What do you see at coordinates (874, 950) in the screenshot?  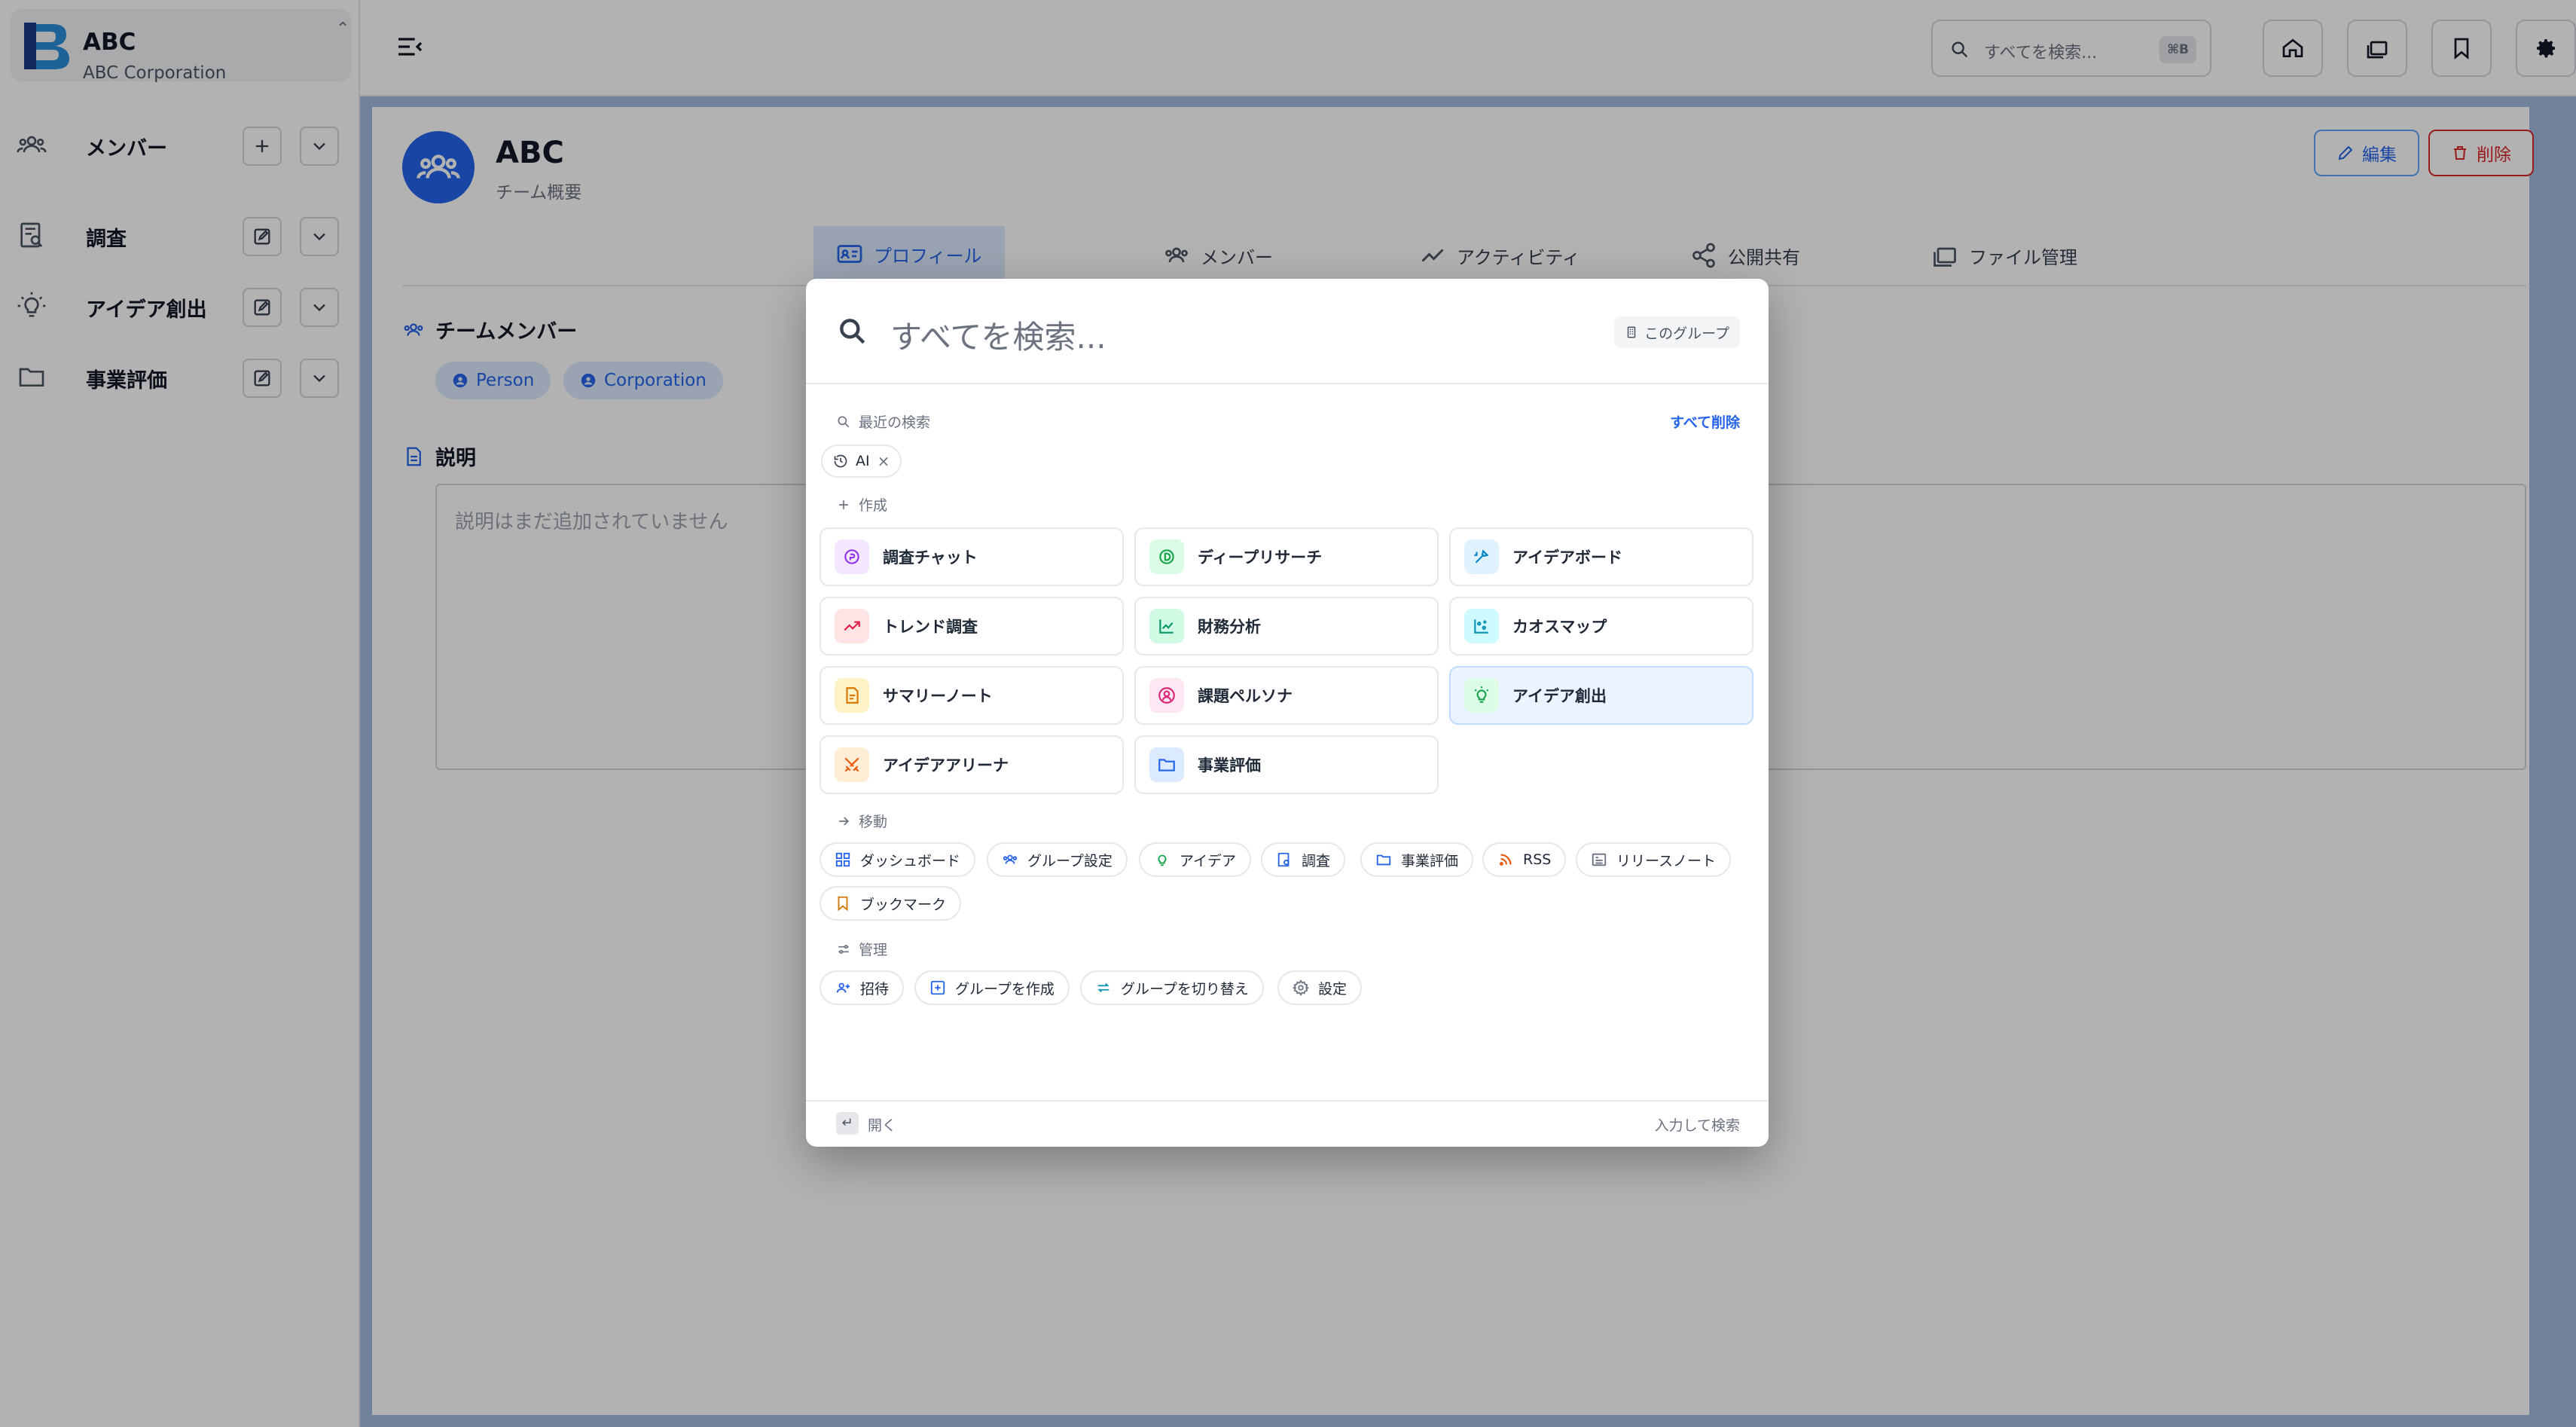 I see `section-label: 管理` at bounding box center [874, 950].